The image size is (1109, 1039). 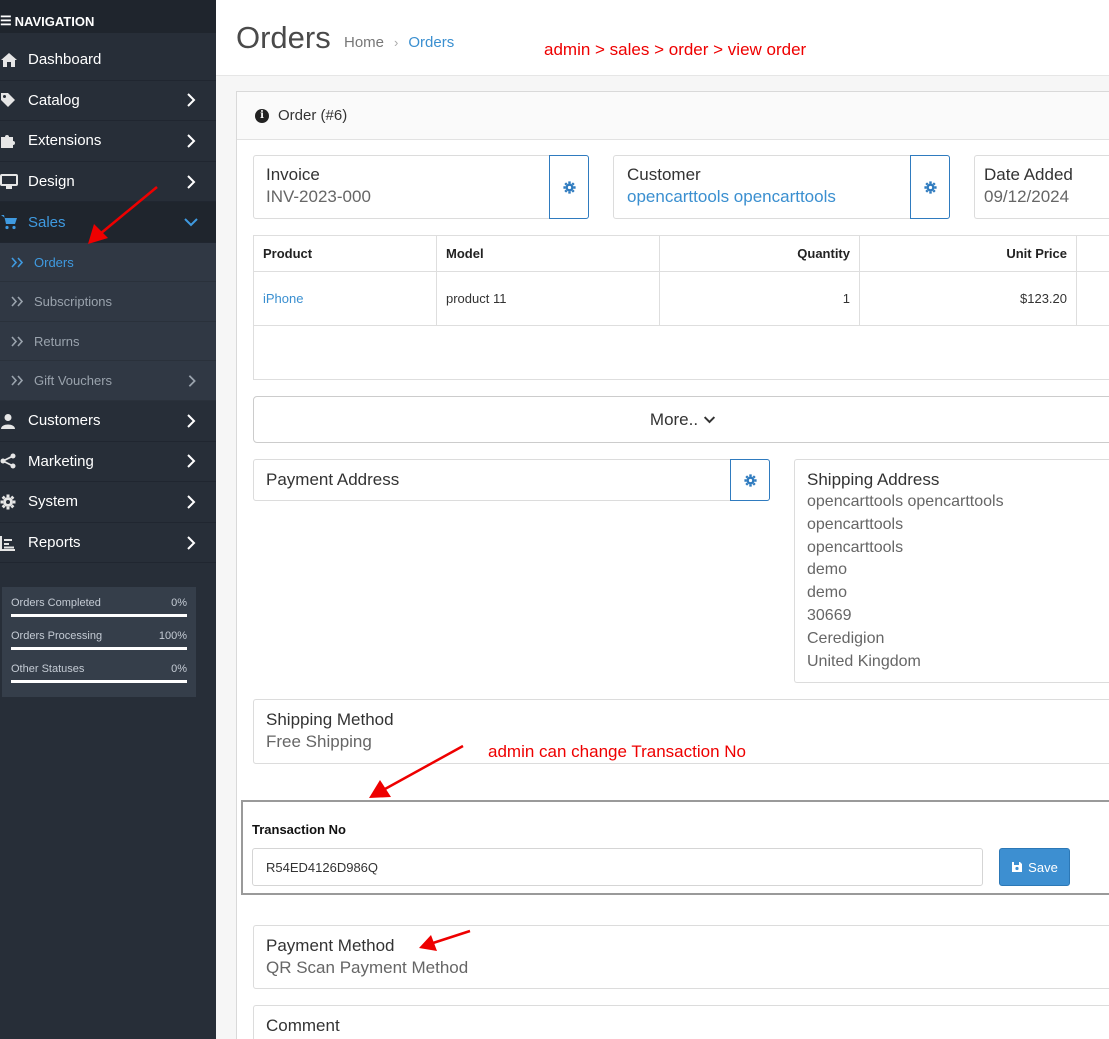 I want to click on table-empty-row, so click(x=681, y=352).